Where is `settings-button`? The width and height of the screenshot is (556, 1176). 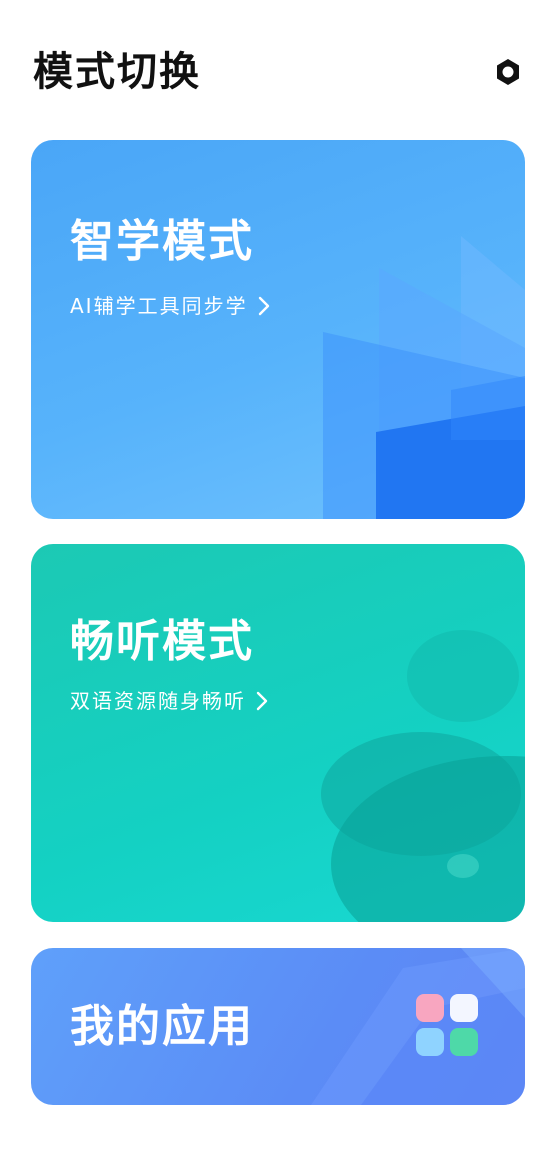
settings-button is located at coordinates (508, 72).